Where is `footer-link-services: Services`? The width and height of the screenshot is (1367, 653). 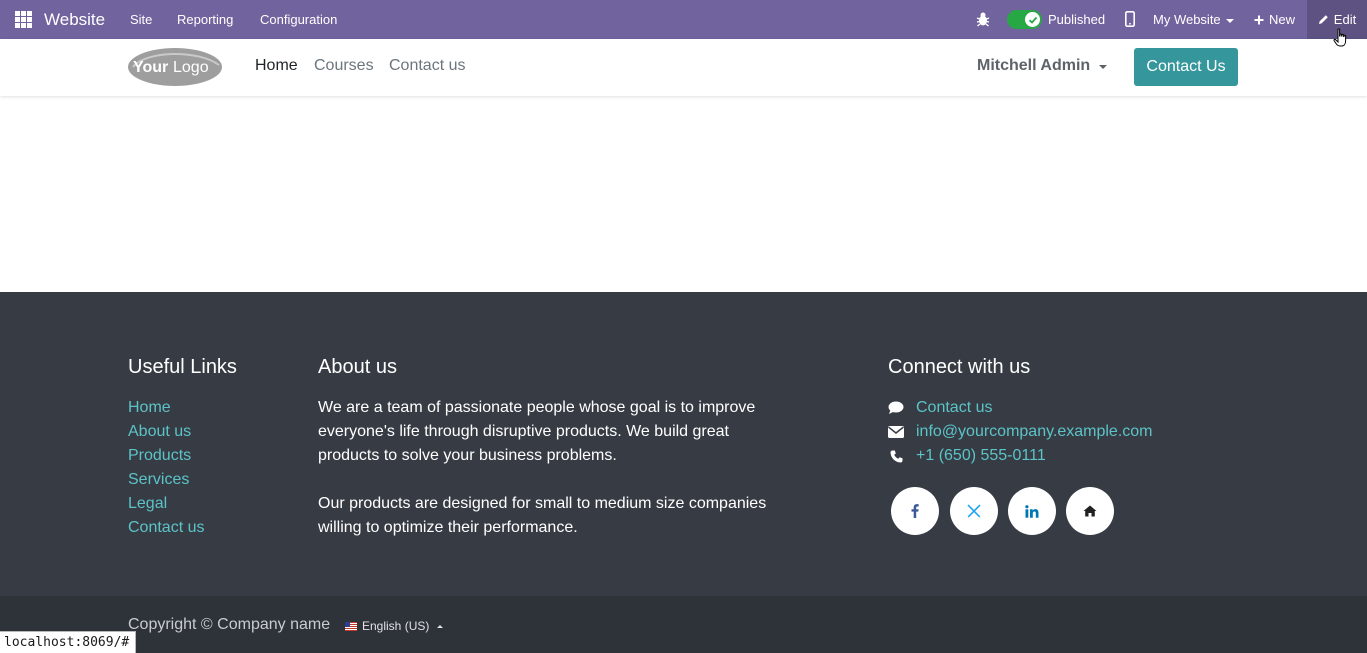 footer-link-services: Services is located at coordinates (166, 480).